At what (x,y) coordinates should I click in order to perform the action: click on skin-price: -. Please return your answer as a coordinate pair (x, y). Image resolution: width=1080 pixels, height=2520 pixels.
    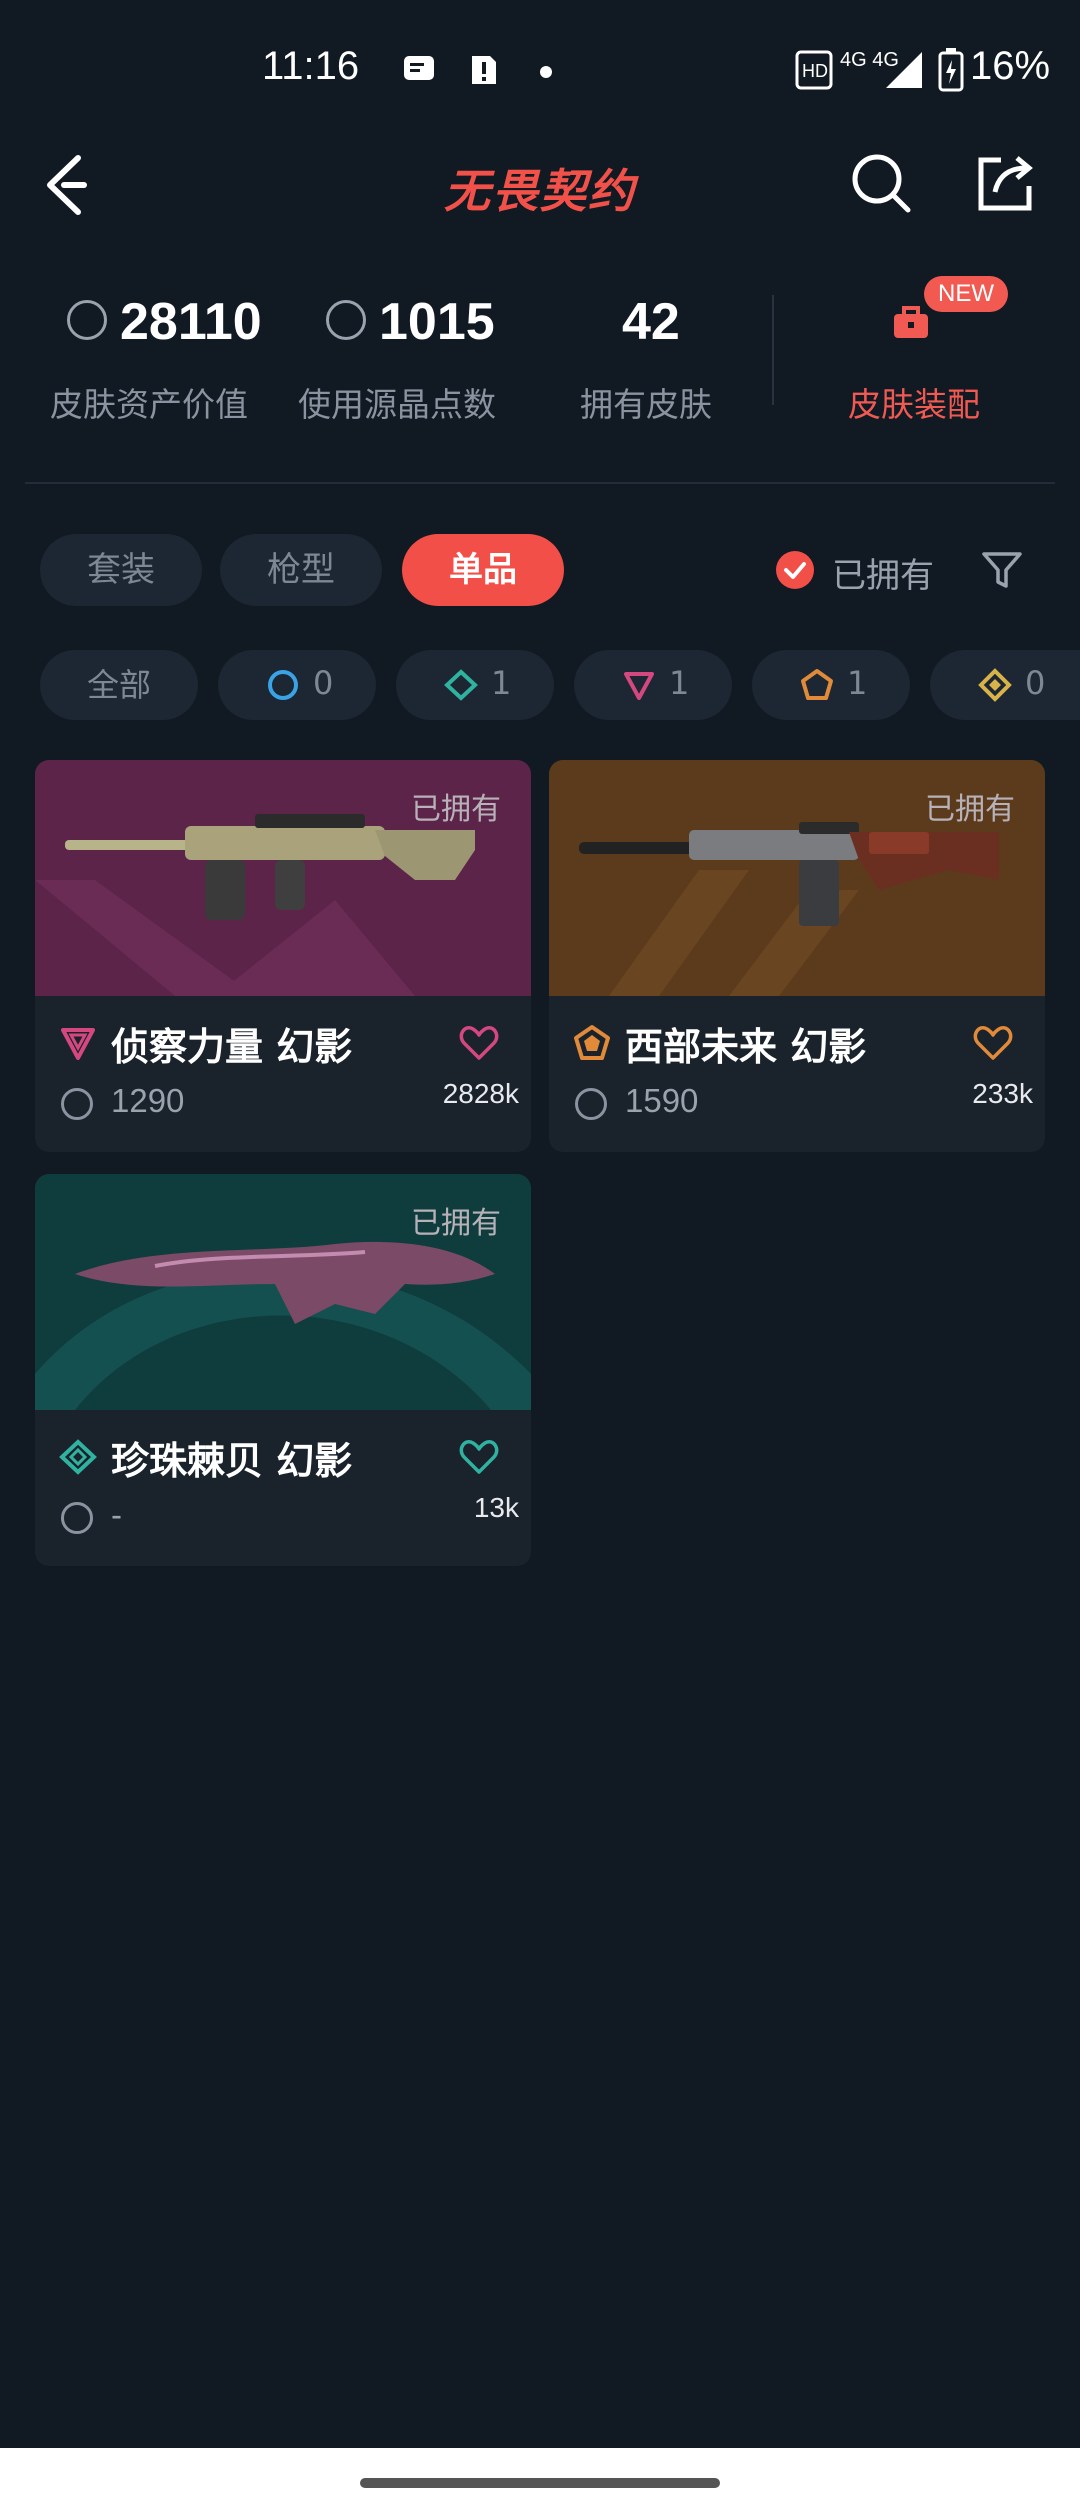
    Looking at the image, I should click on (116, 1514).